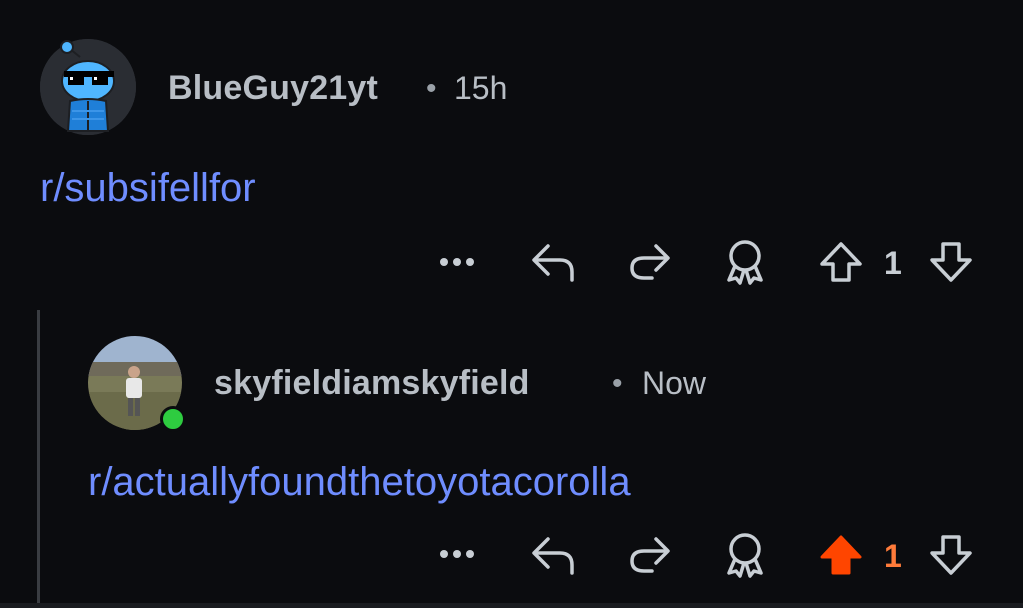 The height and width of the screenshot is (608, 1023). I want to click on username: BlueGuy21yt, so click(273, 88).